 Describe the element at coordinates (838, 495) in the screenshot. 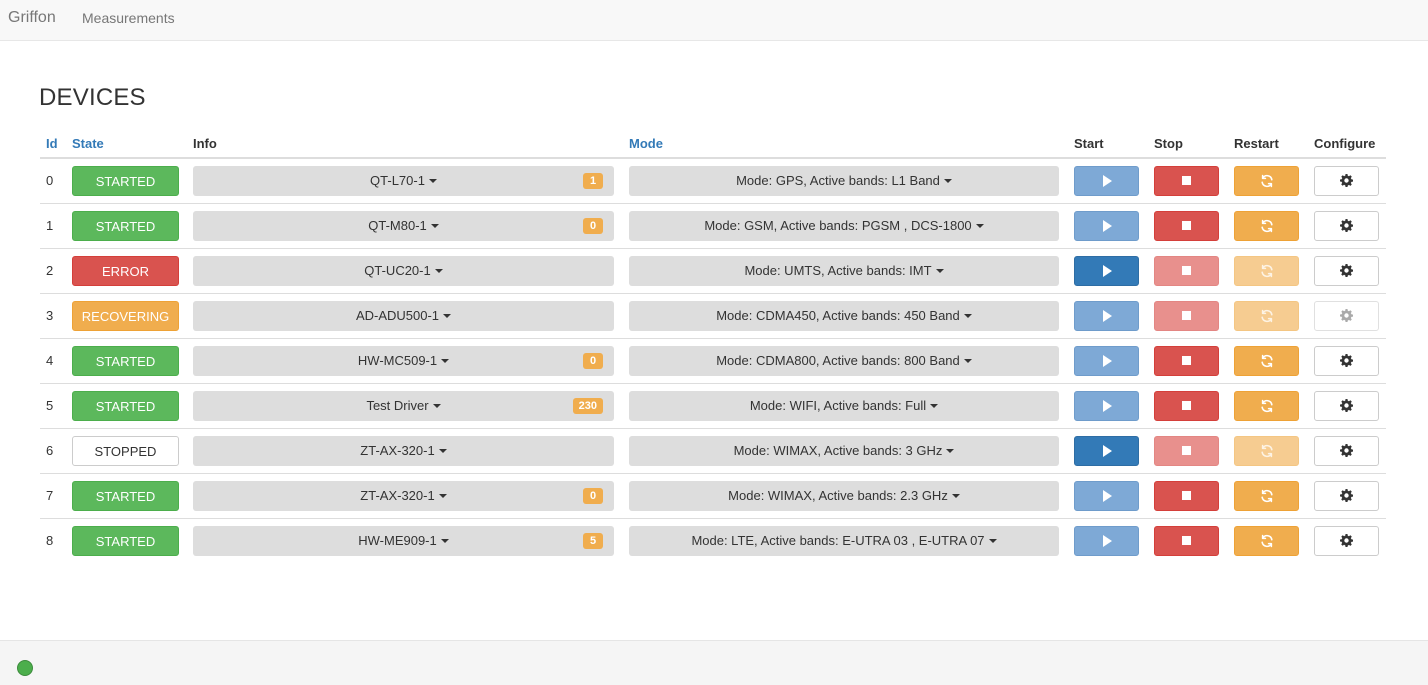

I see `mode-label: Mode: WIMAX, Active bands: 2.3 GHz` at that location.